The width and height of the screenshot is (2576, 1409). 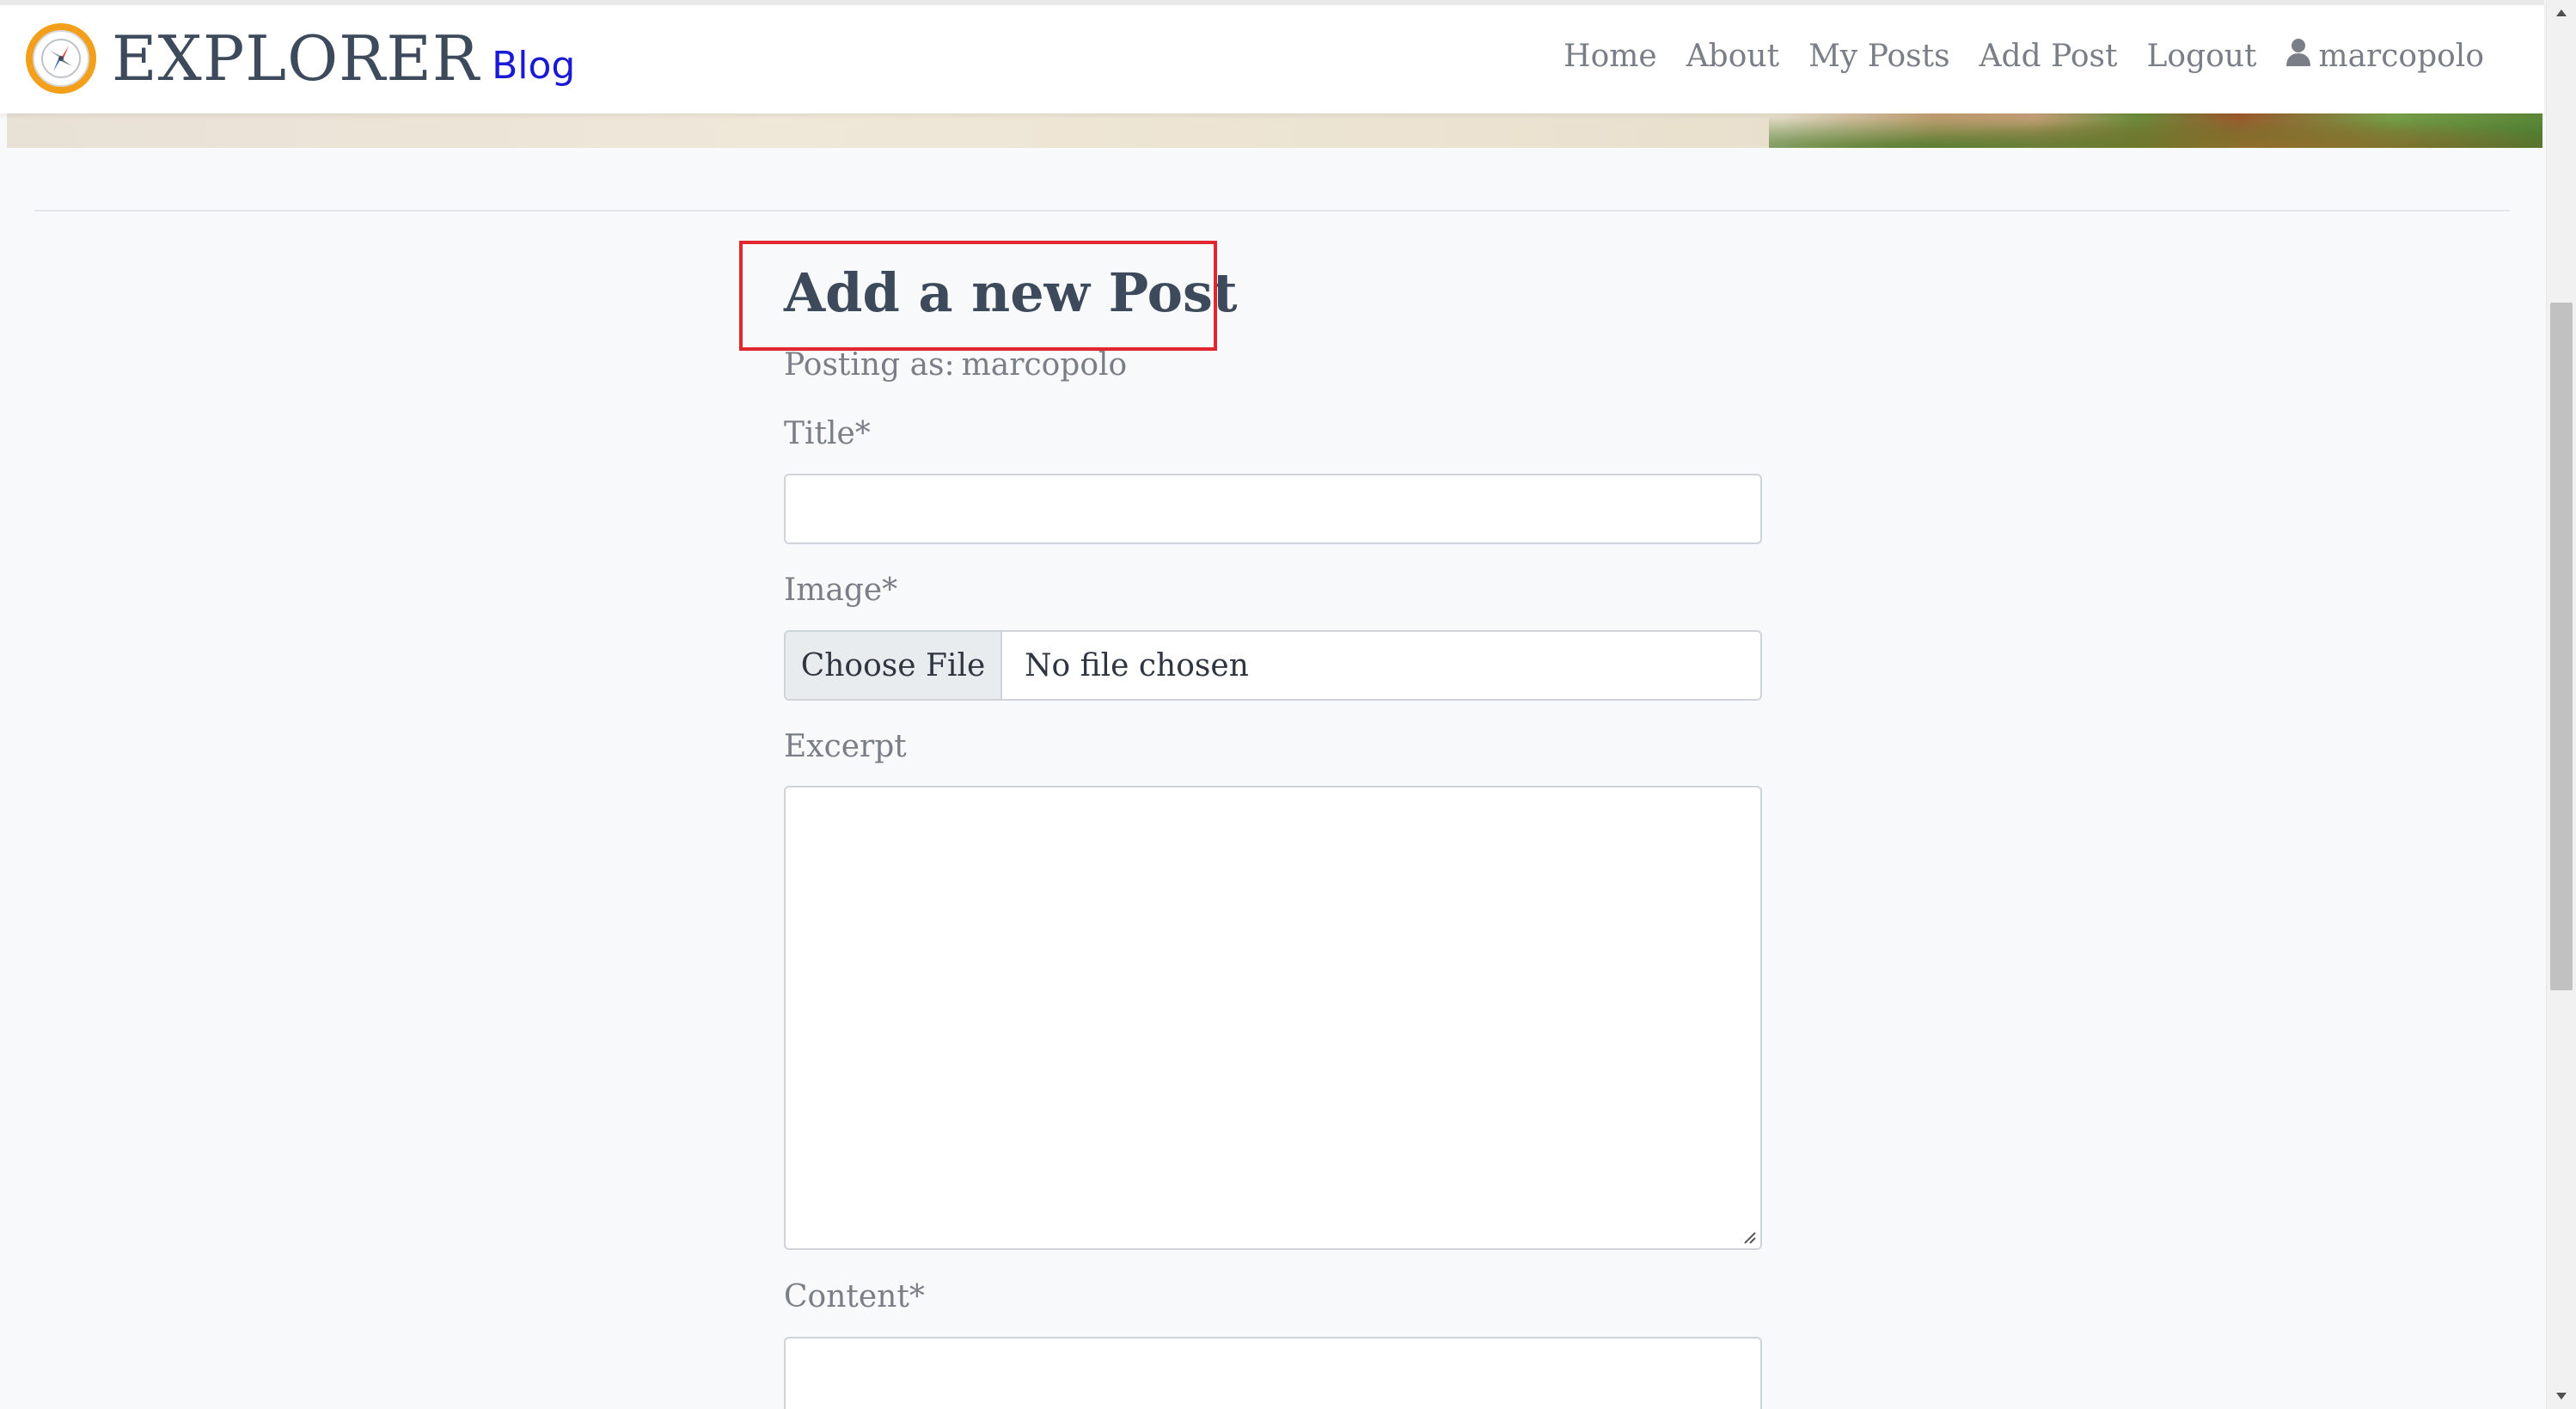 What do you see at coordinates (2048, 56) in the screenshot?
I see `nav-add-post-link: Add Post` at bounding box center [2048, 56].